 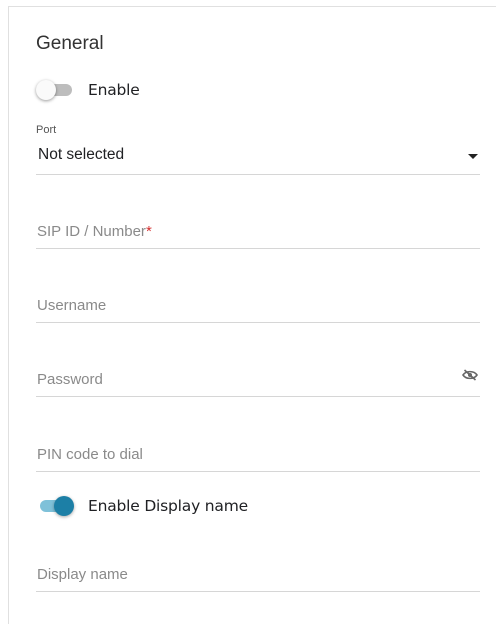 I want to click on port-select: Port Not selected, so click(x=258, y=149).